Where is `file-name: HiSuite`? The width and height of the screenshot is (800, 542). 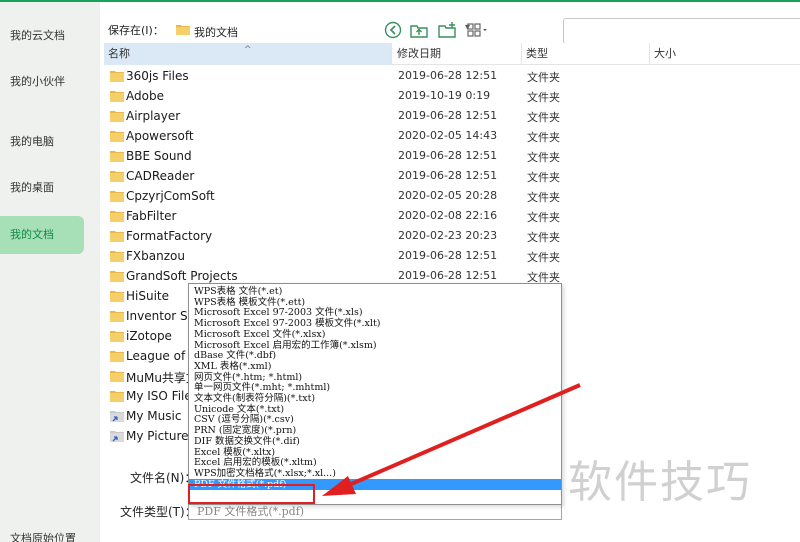
file-name: HiSuite is located at coordinates (148, 296).